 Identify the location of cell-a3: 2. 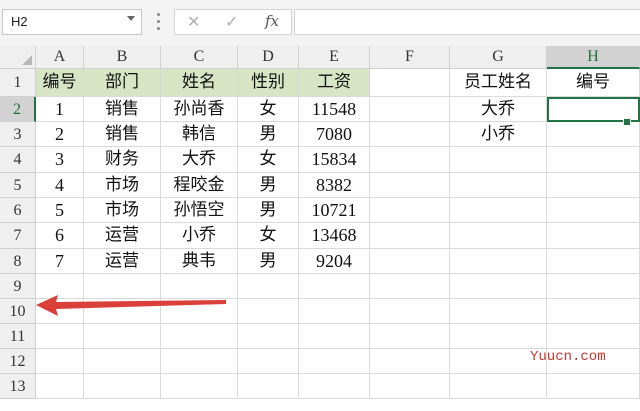
(60, 134).